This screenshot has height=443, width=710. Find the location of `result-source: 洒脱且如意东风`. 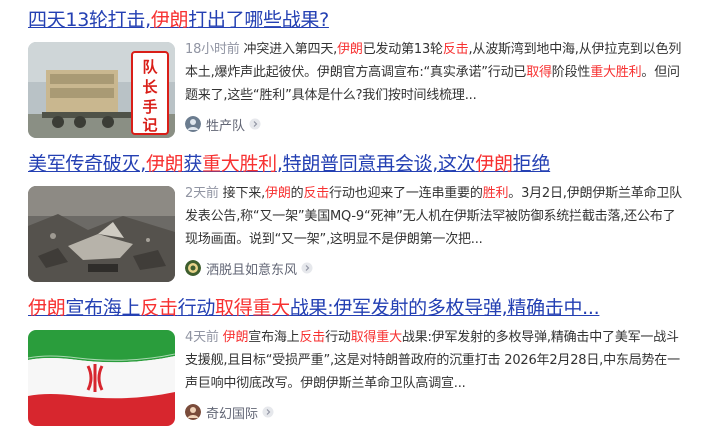

result-source: 洒脱且如意东风 is located at coordinates (435, 268).